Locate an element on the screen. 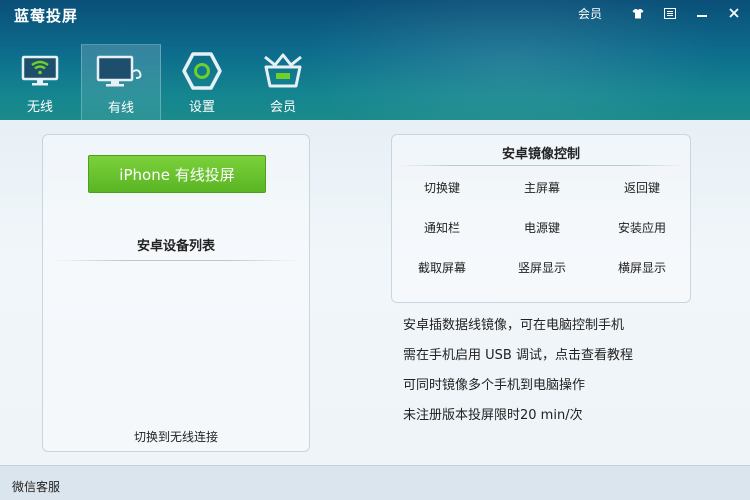 The width and height of the screenshot is (750, 500). screenshot-button: 截取屏幕 is located at coordinates (442, 267).